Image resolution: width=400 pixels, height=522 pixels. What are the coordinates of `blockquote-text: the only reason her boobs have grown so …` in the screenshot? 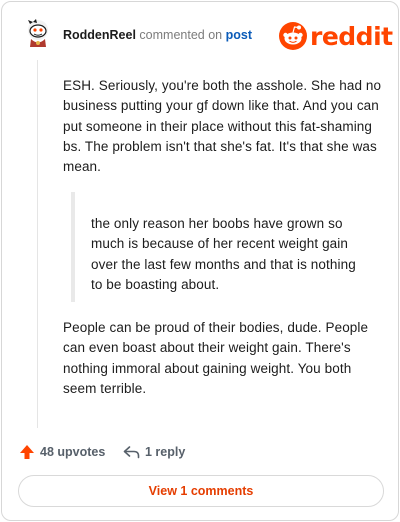 It's located at (223, 254).